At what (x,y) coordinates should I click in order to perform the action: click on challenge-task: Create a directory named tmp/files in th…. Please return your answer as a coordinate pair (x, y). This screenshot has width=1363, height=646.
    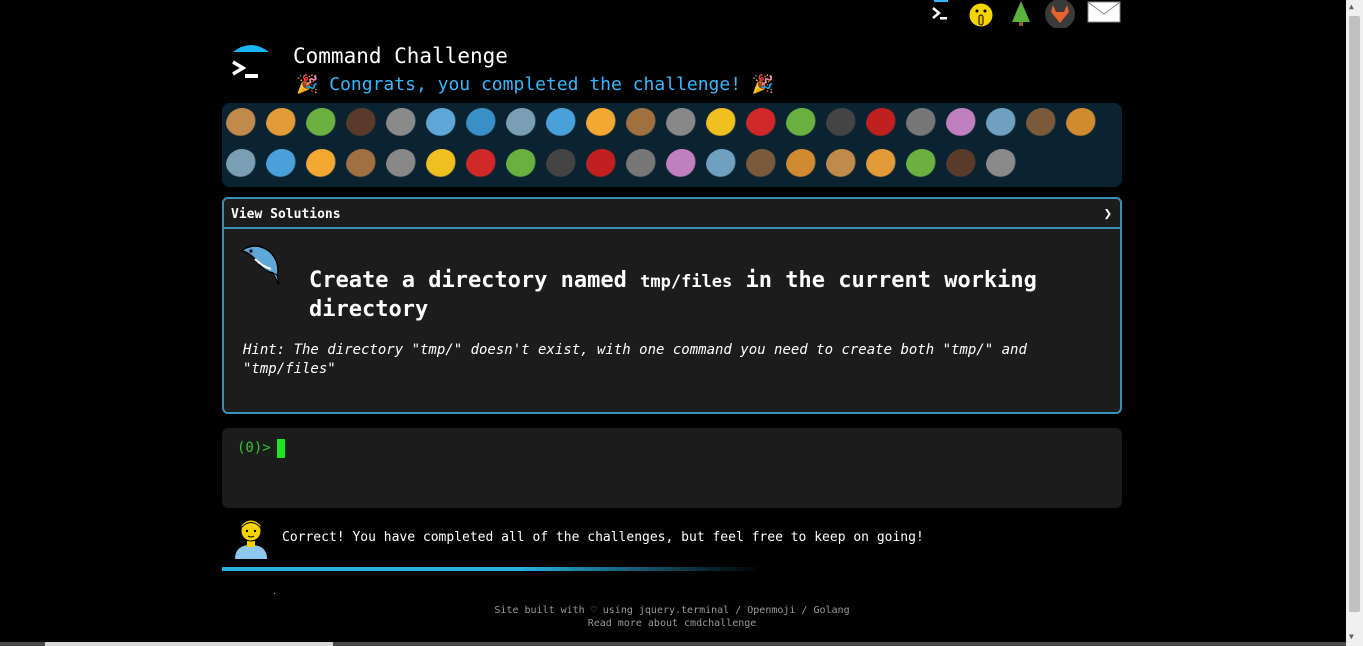
    Looking at the image, I should click on (699, 295).